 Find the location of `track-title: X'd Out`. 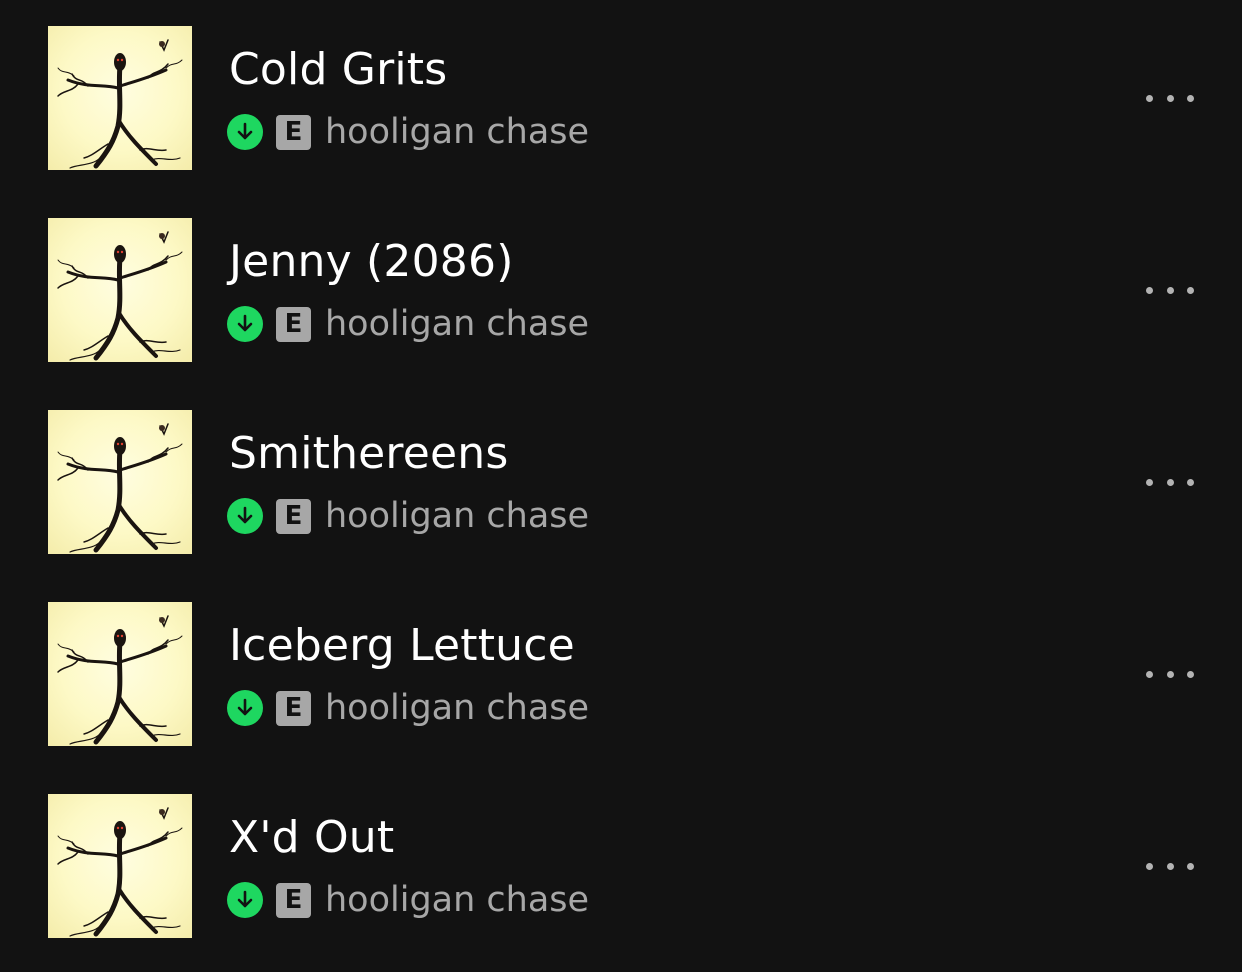

track-title: X'd Out is located at coordinates (311, 838).